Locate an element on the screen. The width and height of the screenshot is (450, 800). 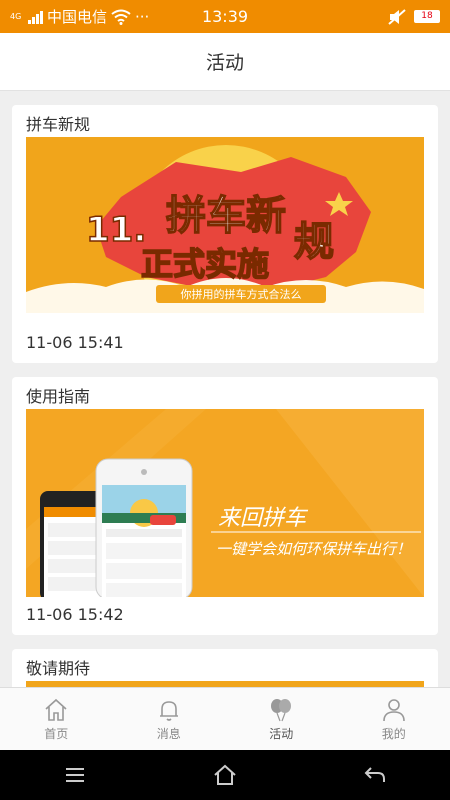
nav-home: 首页 is located at coordinates (56, 719).